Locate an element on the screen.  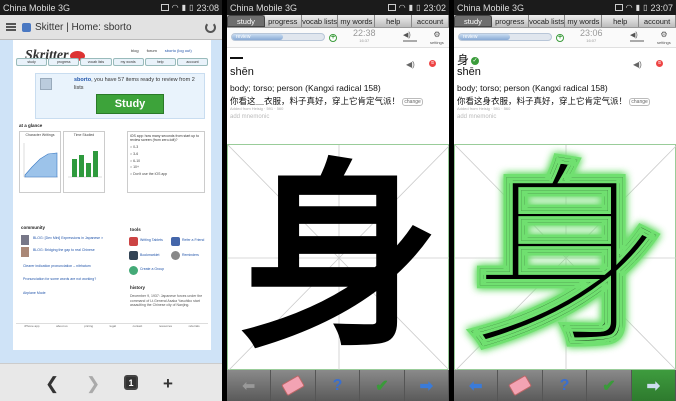
clock: 23:07 is located at coordinates (661, 7).